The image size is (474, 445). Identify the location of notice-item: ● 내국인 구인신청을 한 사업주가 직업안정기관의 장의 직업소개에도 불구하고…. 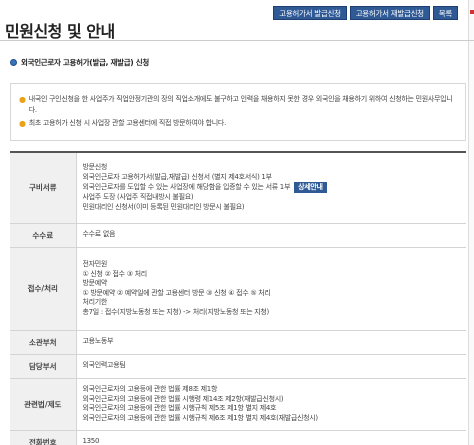
(238, 105).